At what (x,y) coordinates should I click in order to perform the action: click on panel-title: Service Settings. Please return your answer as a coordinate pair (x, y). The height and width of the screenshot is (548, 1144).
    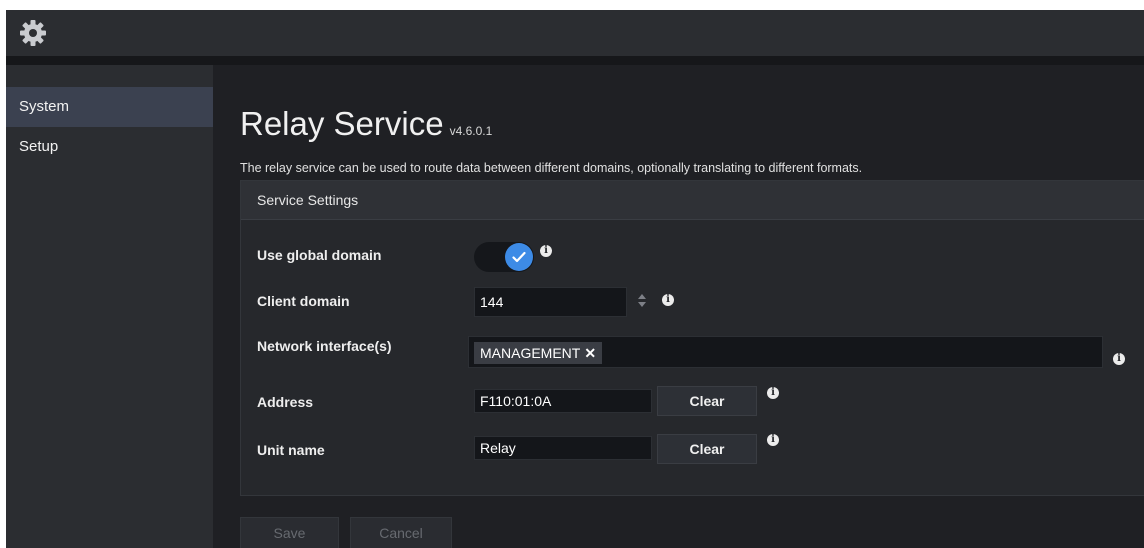
    Looking at the image, I should click on (692, 200).